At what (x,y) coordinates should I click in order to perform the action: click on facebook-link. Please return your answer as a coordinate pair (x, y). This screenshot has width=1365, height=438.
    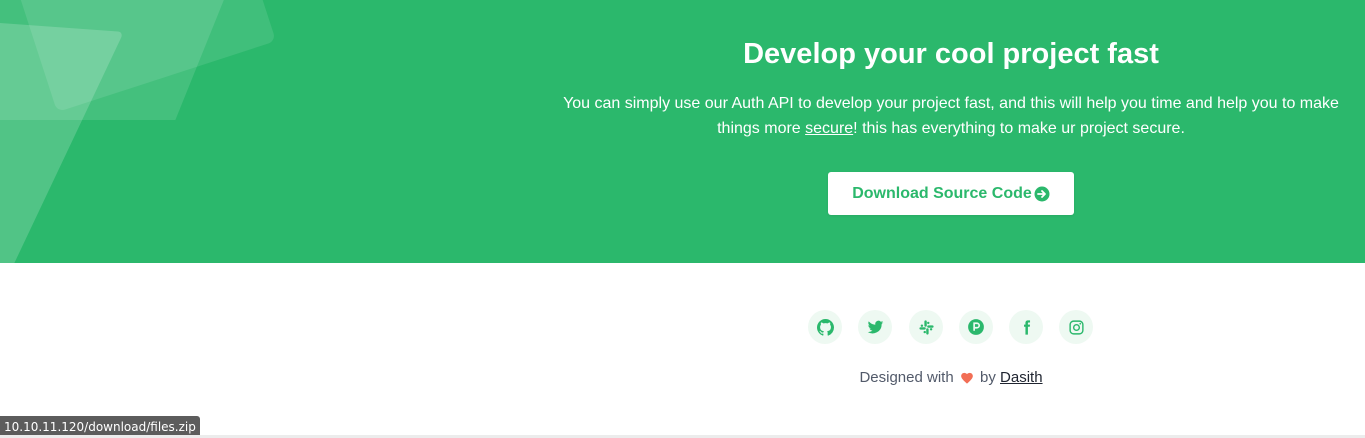
    Looking at the image, I should click on (1026, 327).